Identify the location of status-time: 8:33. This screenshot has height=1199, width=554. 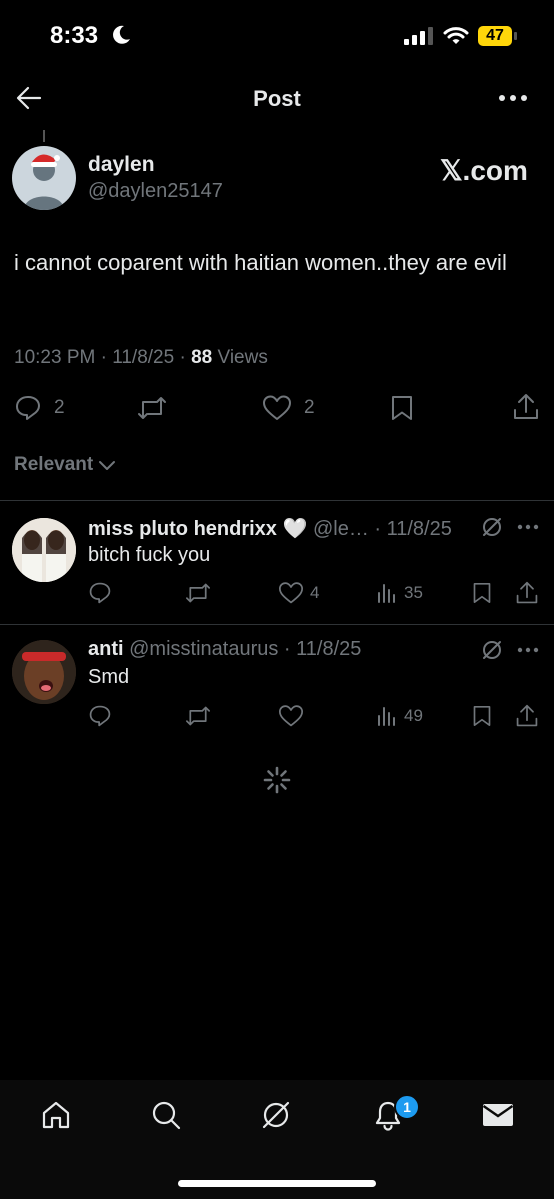
(74, 35).